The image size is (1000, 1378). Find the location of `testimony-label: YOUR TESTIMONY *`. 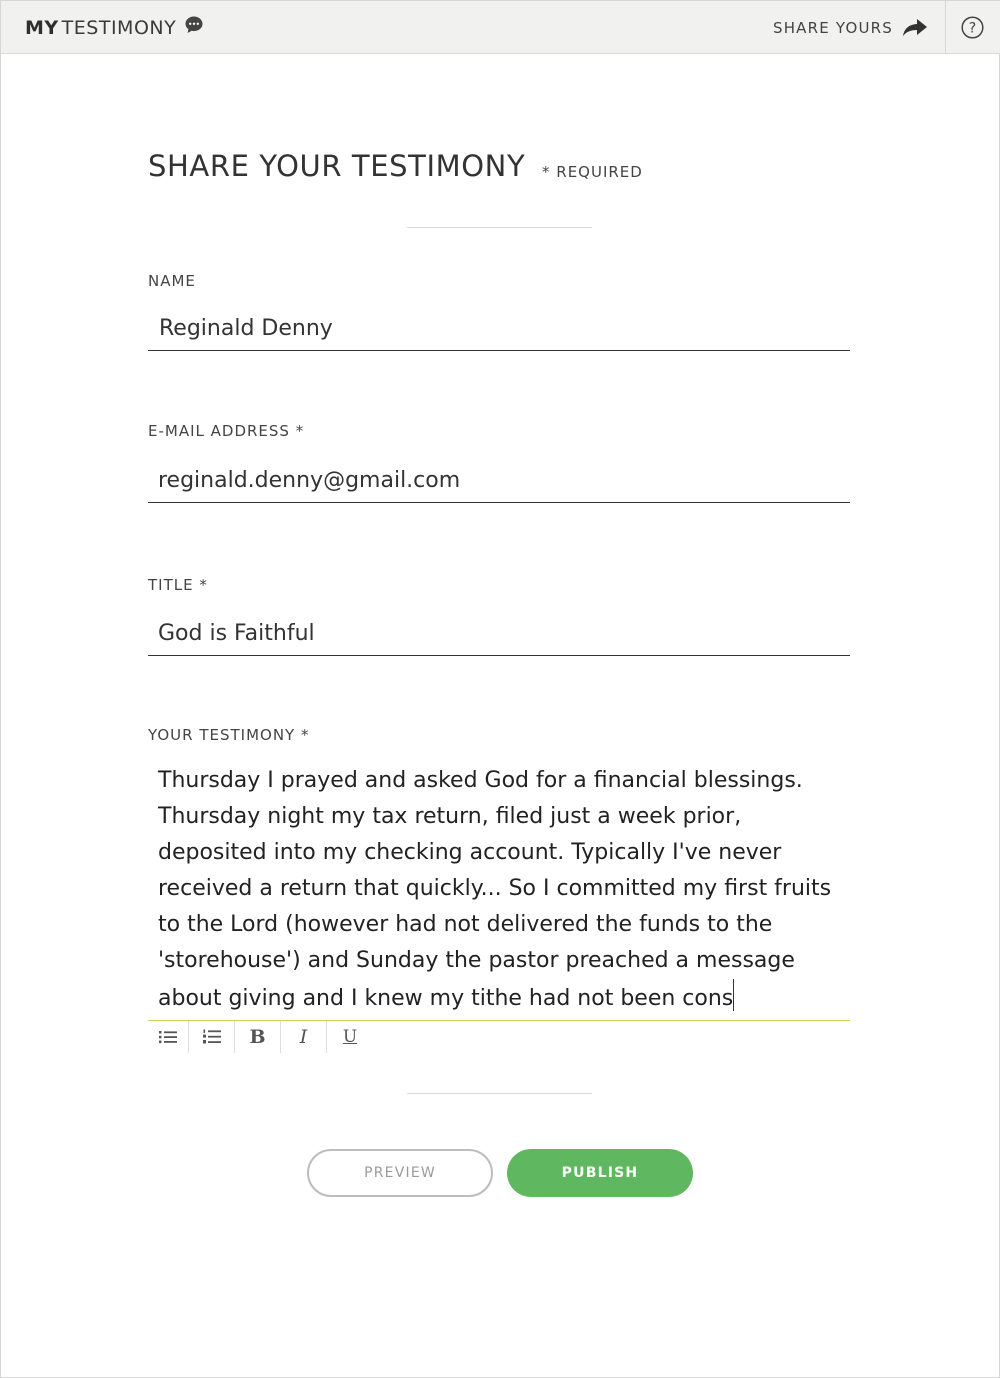

testimony-label: YOUR TESTIMONY * is located at coordinates (229, 735).